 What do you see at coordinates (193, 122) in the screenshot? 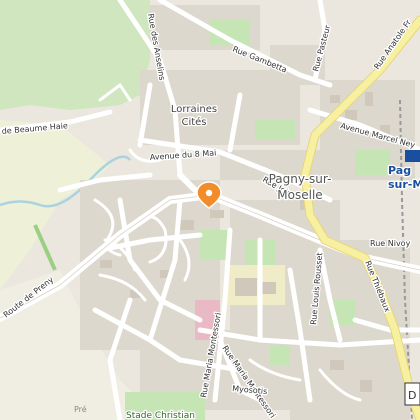
I see `place-label-cites: Cités` at bounding box center [193, 122].